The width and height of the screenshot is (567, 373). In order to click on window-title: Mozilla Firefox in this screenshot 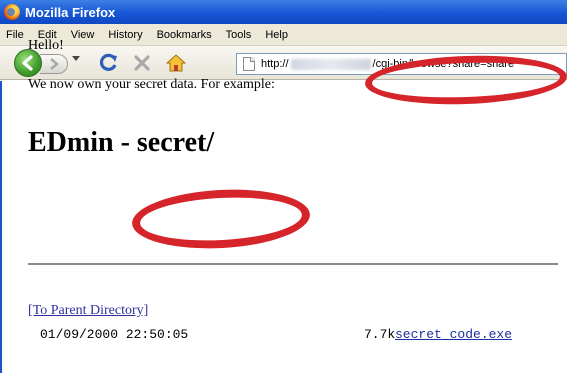, I will do `click(70, 12)`.